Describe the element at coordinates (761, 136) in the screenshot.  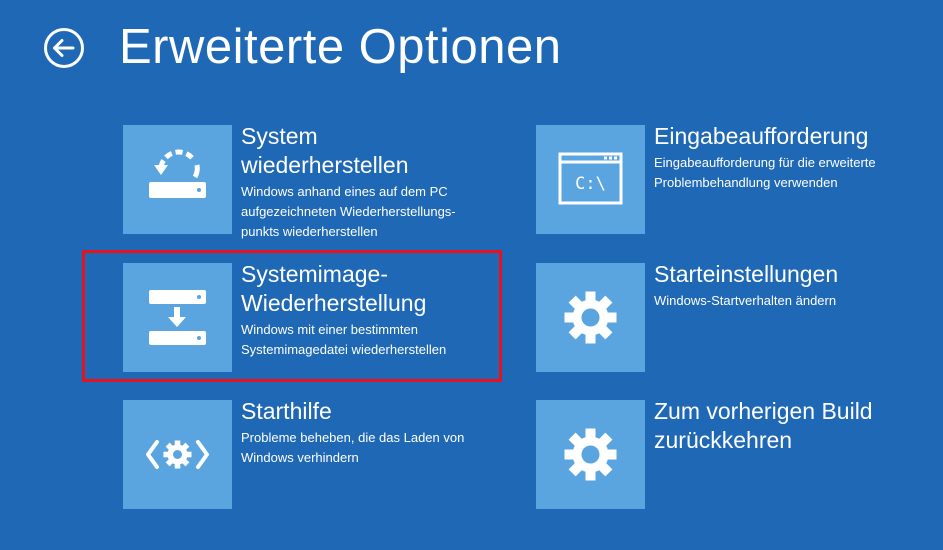
I see `option-title-line: Eingabeaufforderung` at that location.